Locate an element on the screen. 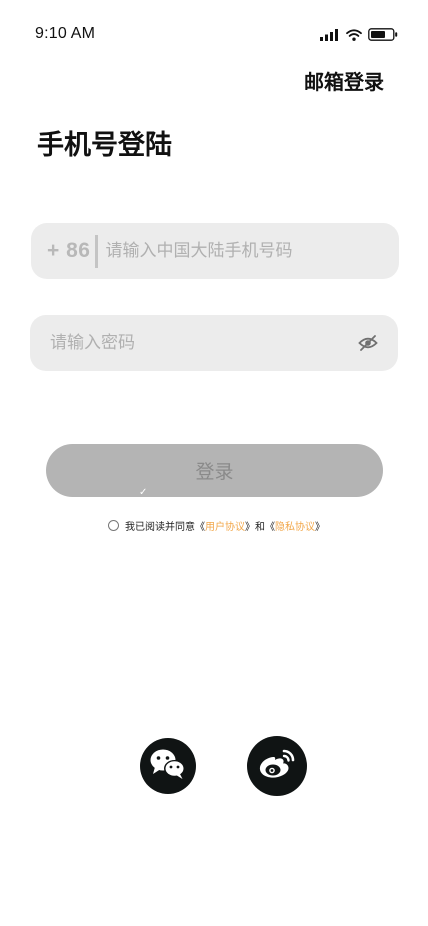 This screenshot has height=926, width=428. country-code-divider is located at coordinates (97, 251).